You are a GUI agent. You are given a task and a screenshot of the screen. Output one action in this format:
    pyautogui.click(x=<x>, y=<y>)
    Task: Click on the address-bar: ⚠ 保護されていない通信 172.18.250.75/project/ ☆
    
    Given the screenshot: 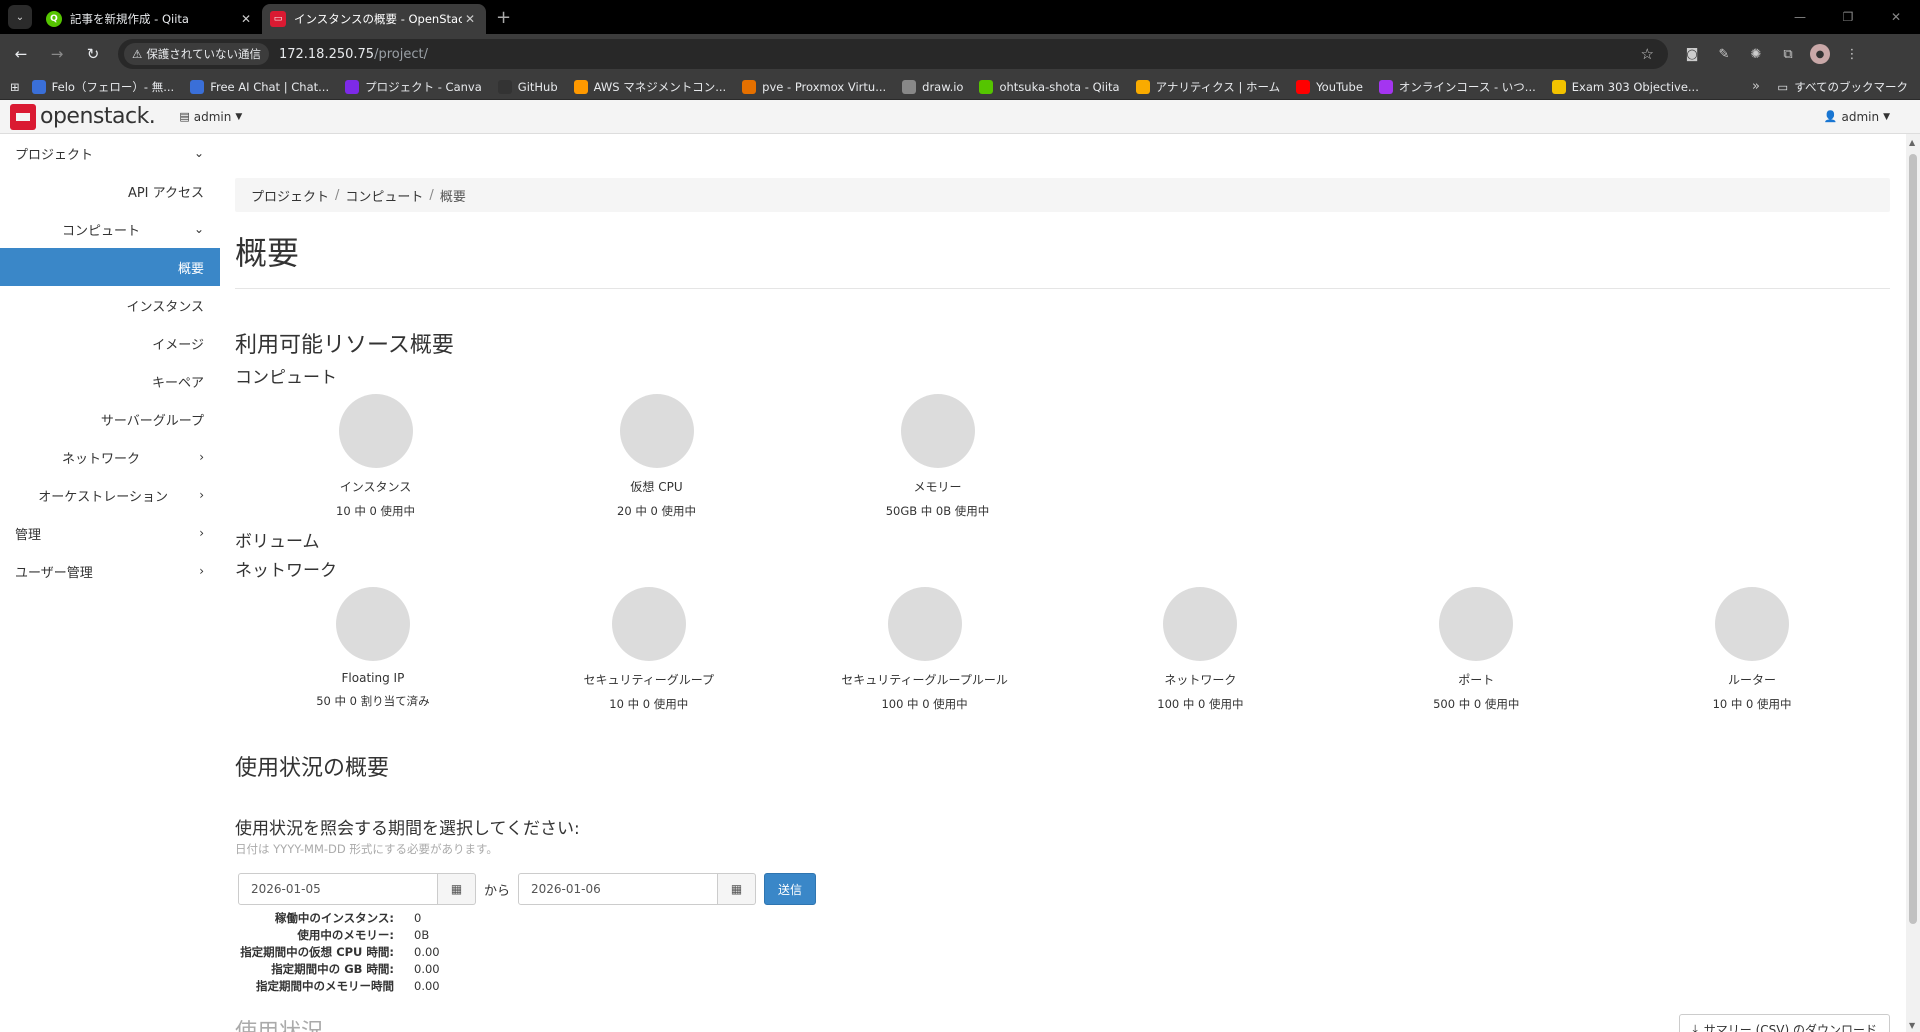 What is the action you would take?
    pyautogui.click(x=893, y=54)
    